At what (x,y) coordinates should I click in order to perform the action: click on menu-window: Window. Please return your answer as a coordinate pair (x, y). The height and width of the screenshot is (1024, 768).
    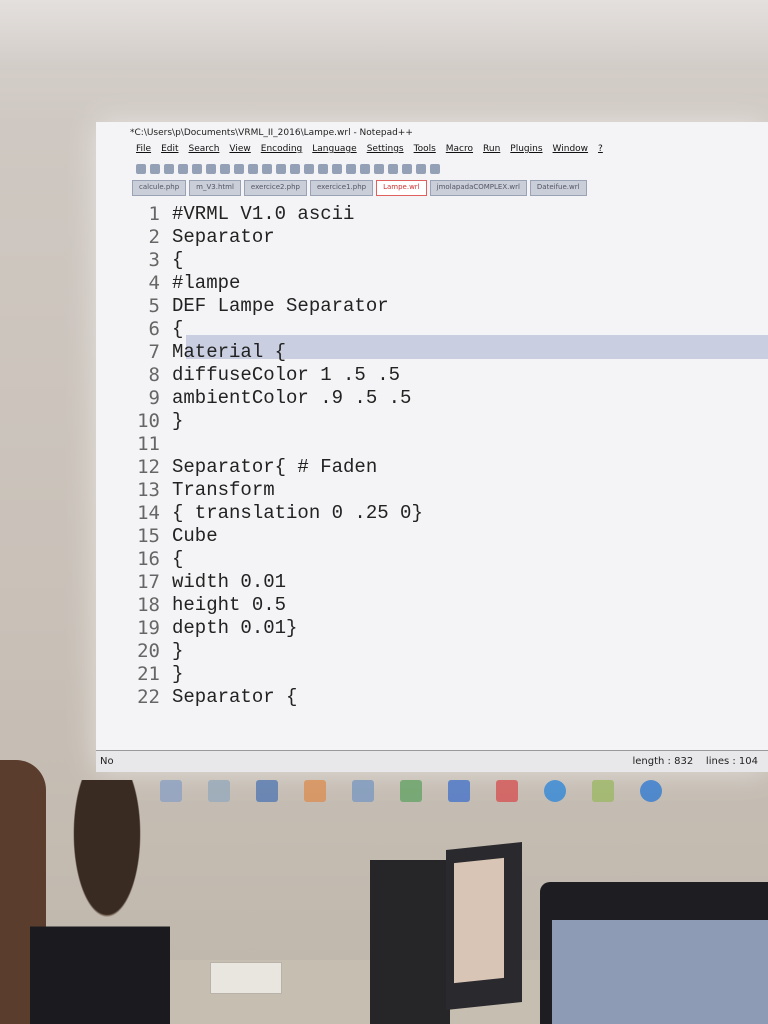
    Looking at the image, I should click on (571, 152).